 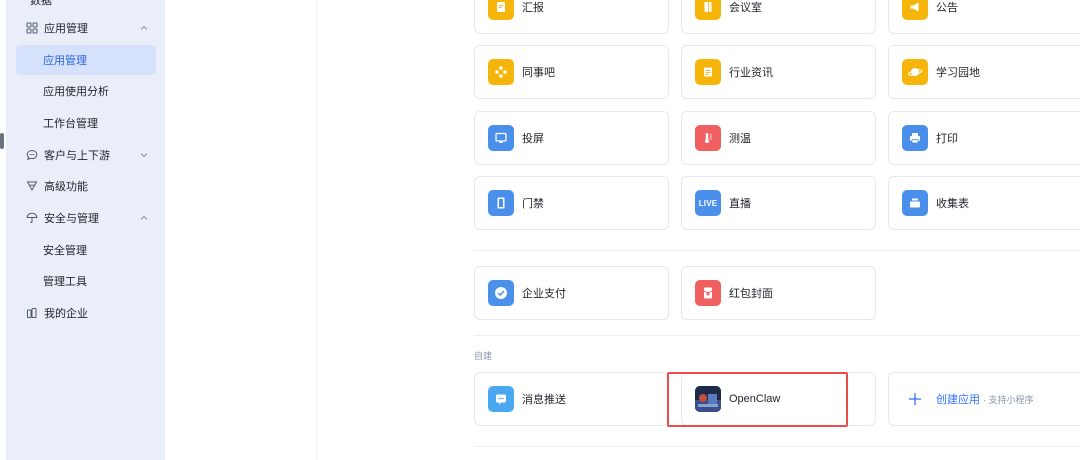 What do you see at coordinates (32, 186) in the screenshot?
I see `funnel-icon` at bounding box center [32, 186].